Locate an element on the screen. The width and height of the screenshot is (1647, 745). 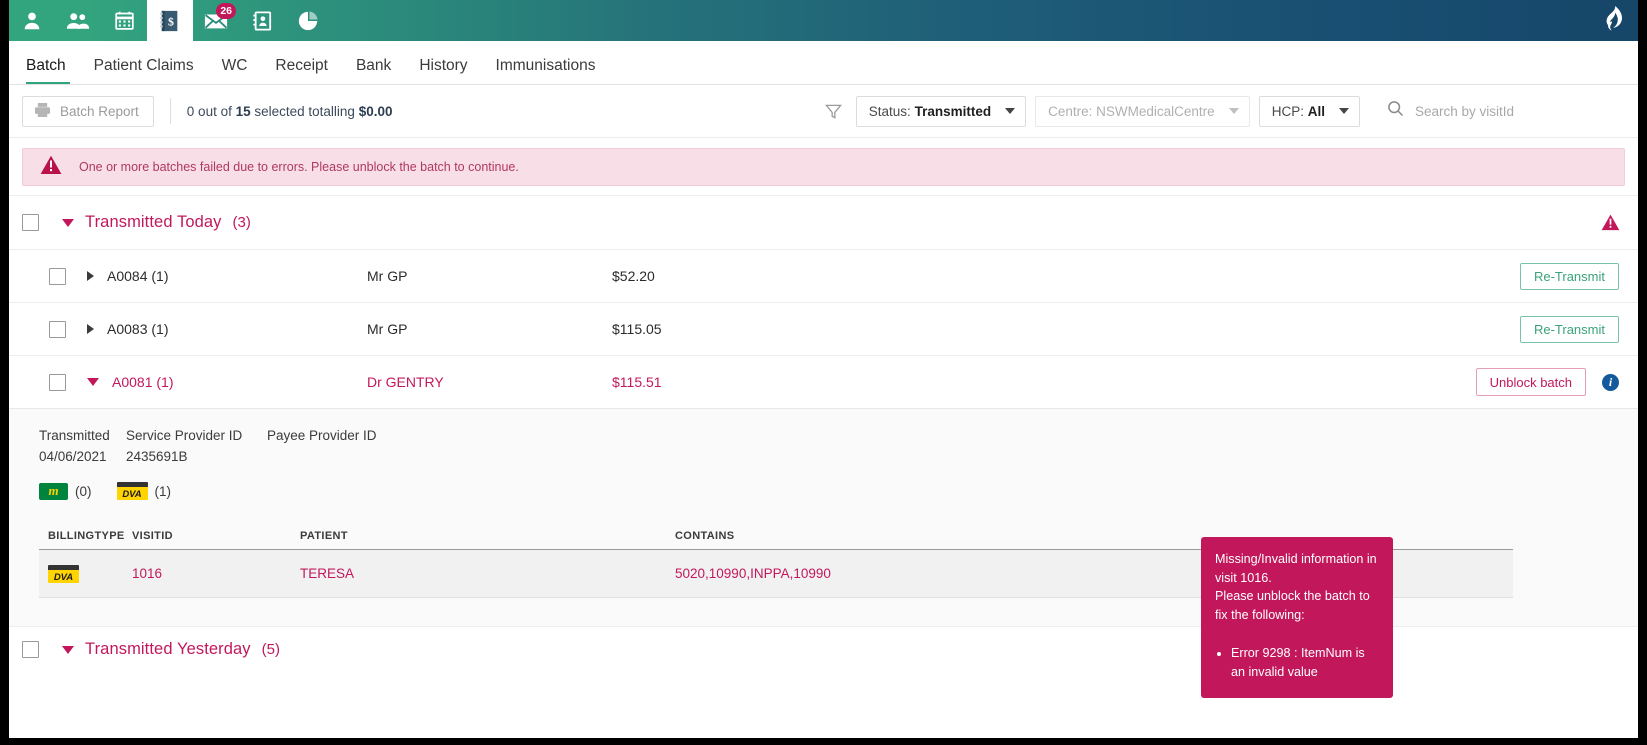
tab-receipt: Receipt is located at coordinates (301, 70).